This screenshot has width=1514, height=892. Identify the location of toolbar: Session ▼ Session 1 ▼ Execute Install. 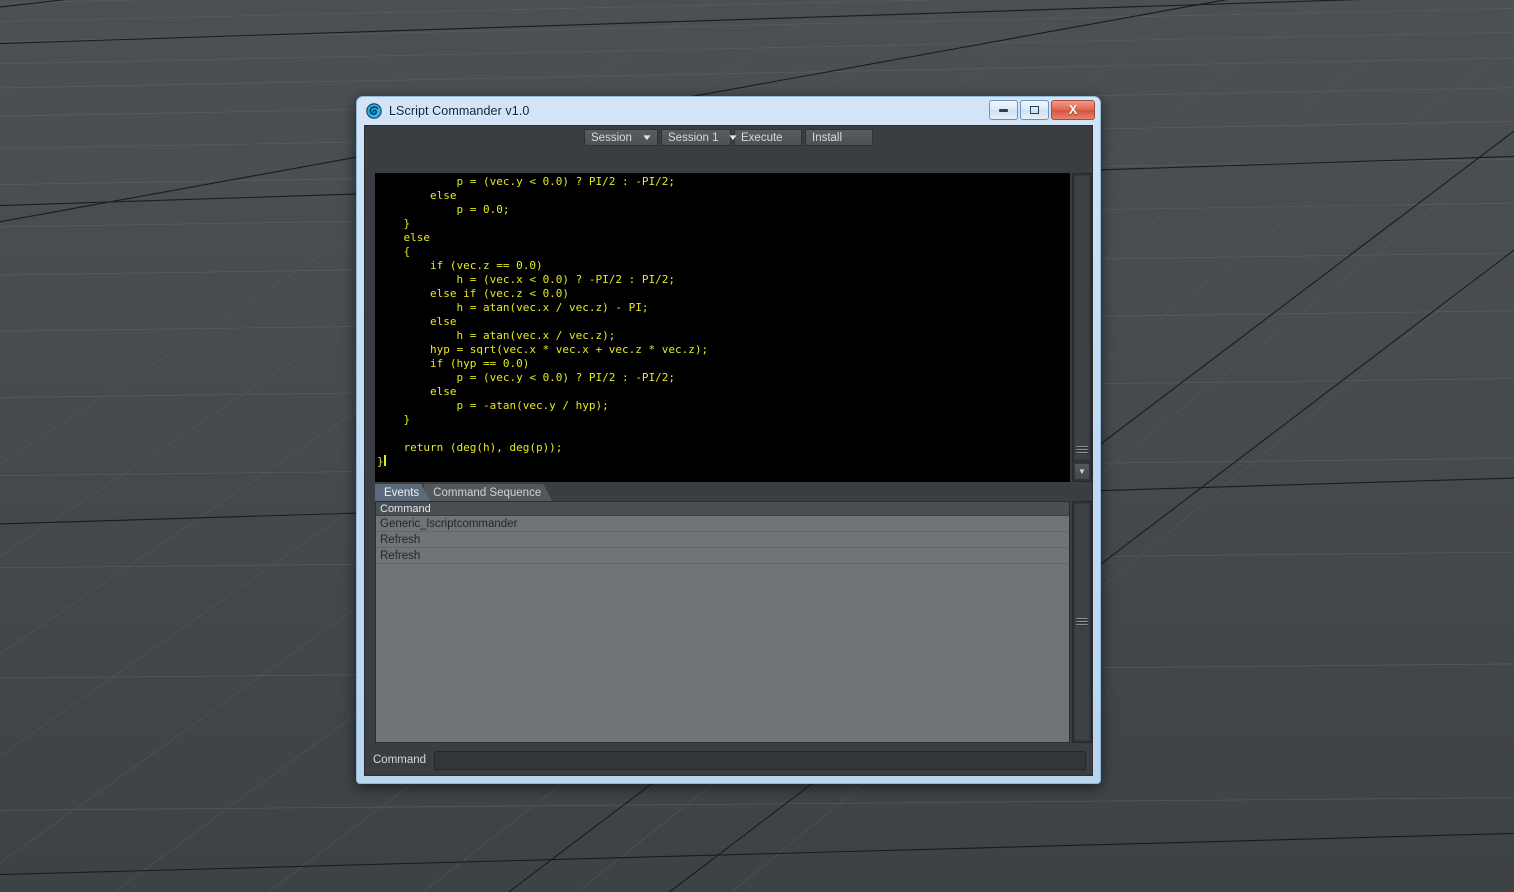
(728, 136).